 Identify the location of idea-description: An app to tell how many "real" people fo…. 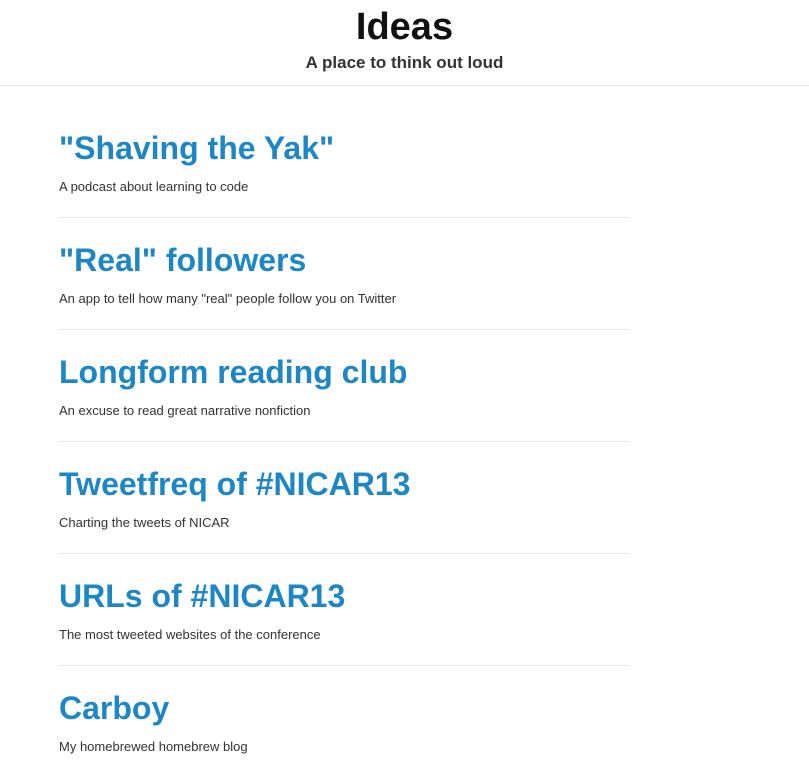
(228, 298).